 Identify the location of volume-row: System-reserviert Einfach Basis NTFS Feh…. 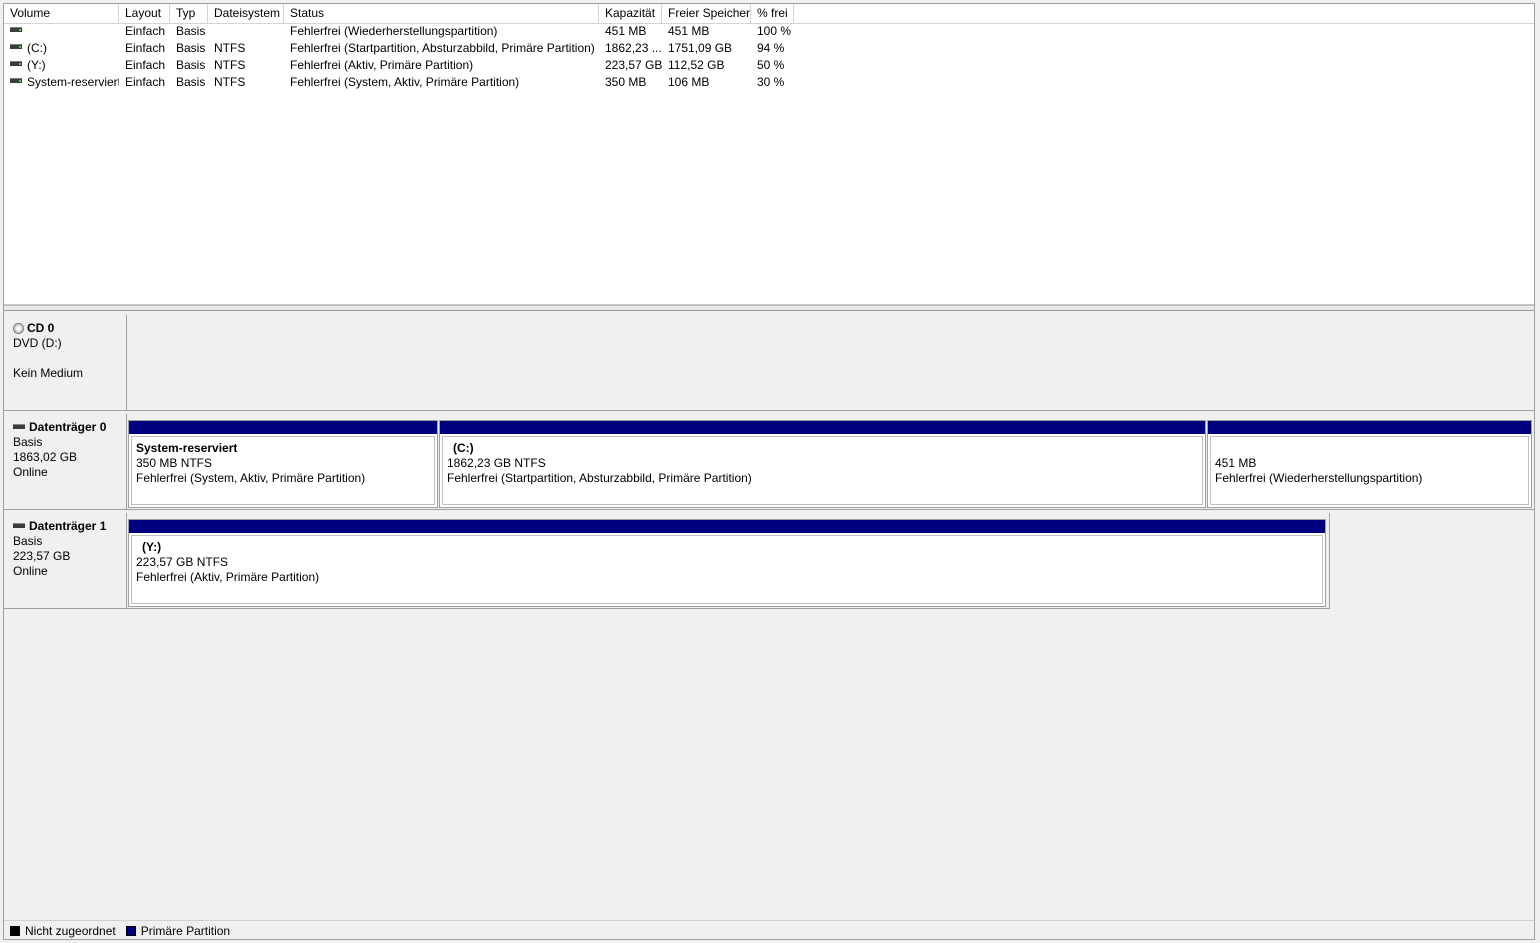
(404, 82).